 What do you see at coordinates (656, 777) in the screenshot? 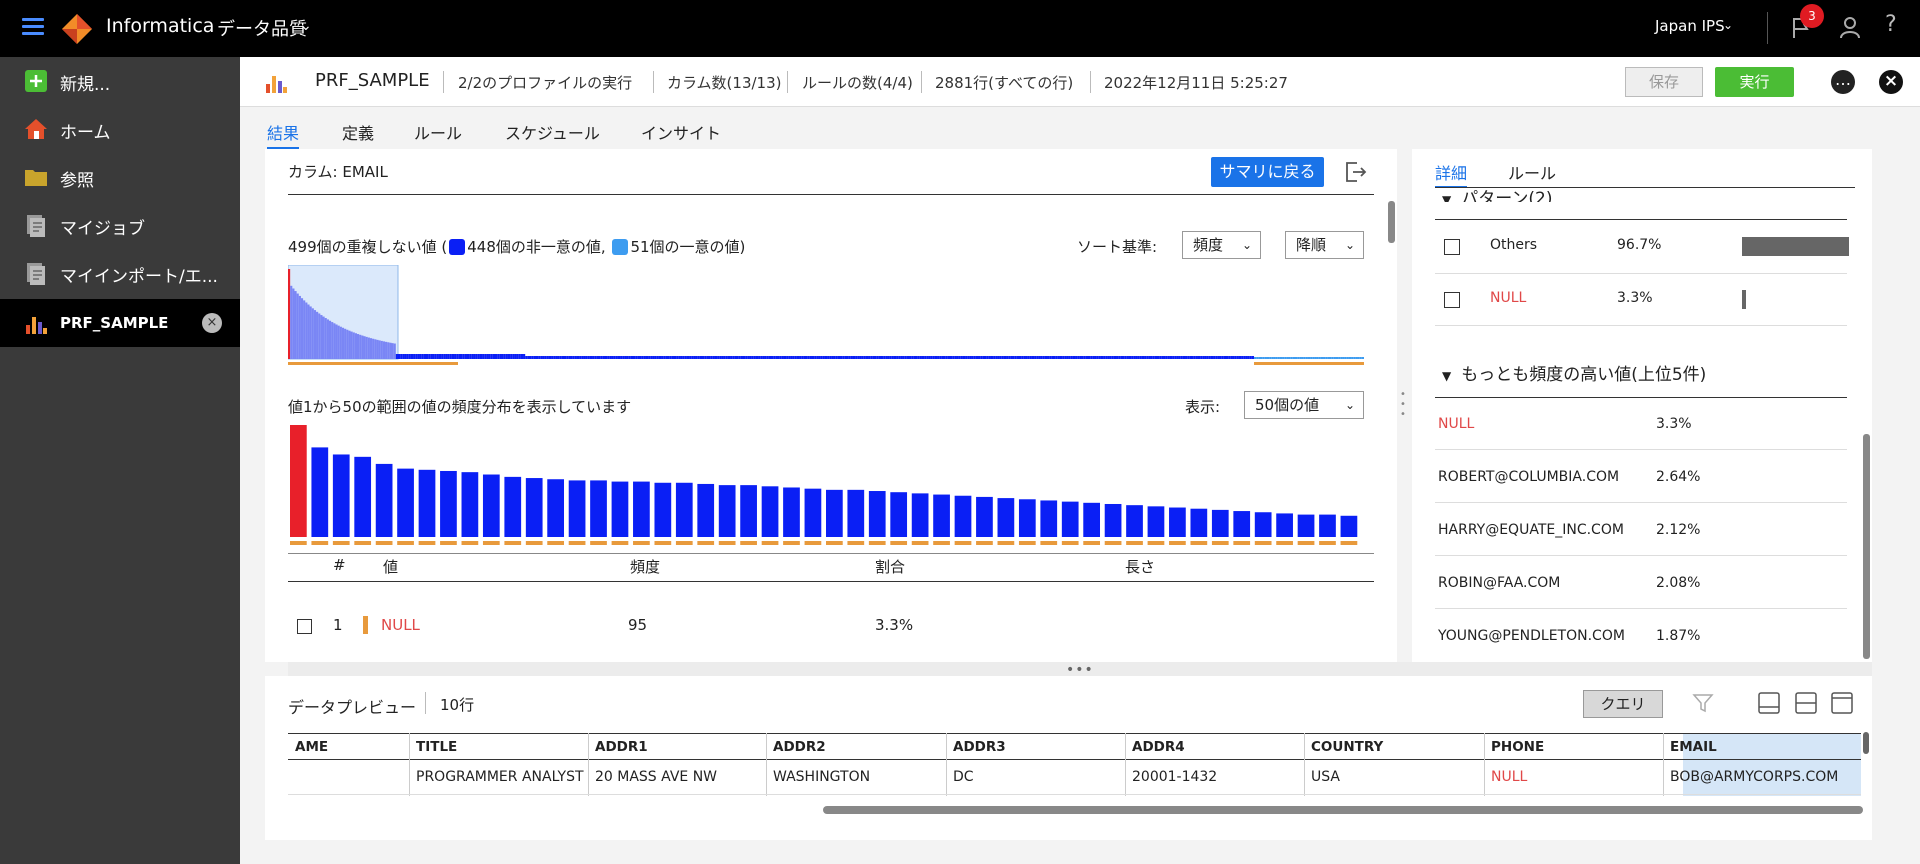
I see `grid-cell: 20 MASS AVE NW` at bounding box center [656, 777].